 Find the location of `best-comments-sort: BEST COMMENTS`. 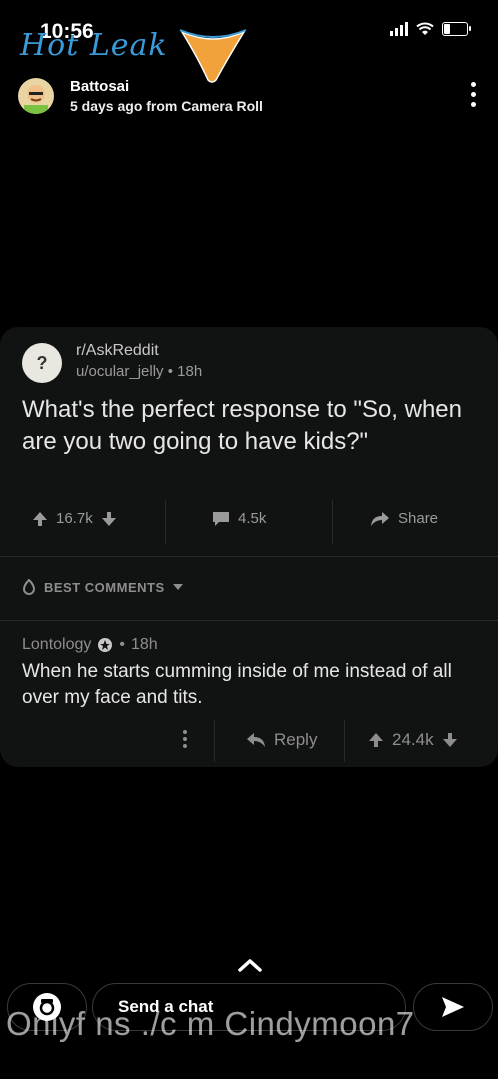

best-comments-sort: BEST COMMENTS is located at coordinates (102, 587).